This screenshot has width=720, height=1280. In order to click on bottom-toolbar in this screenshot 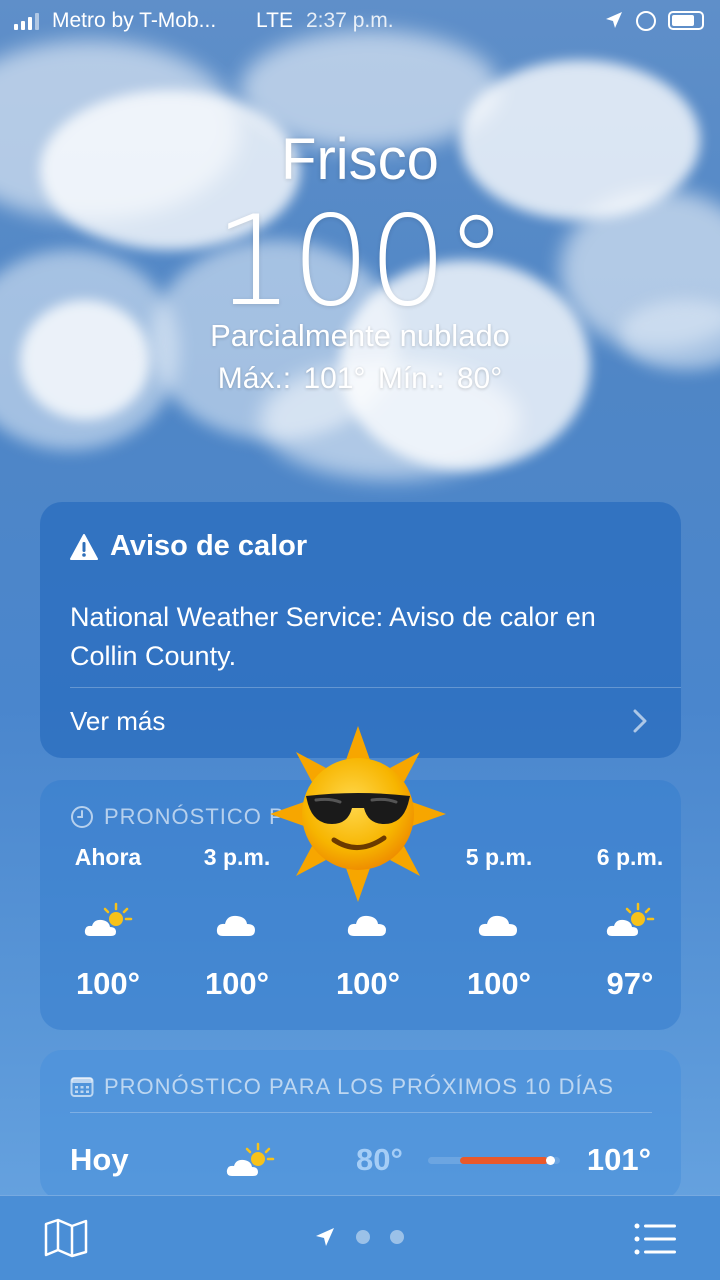, I will do `click(360, 1237)`.